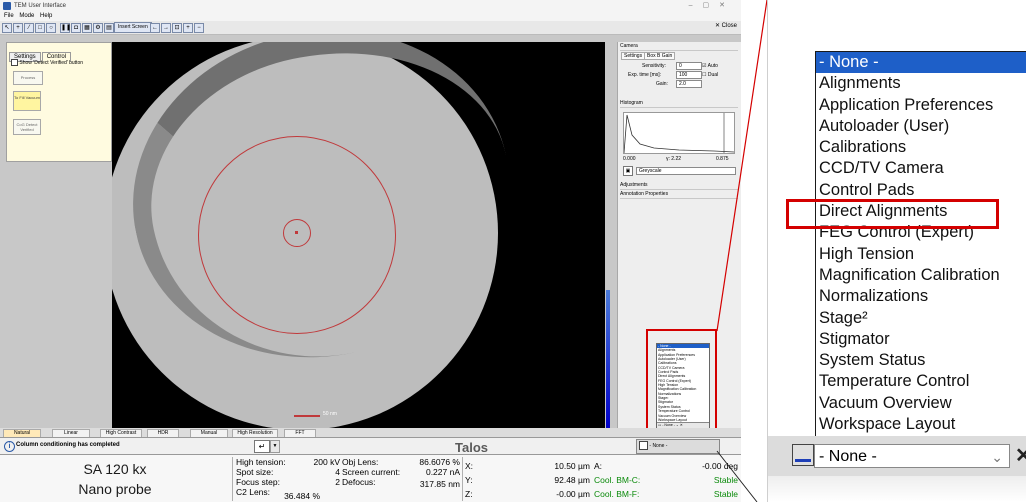  What do you see at coordinates (26, 16) in the screenshot?
I see `menu-mode: Mode` at bounding box center [26, 16].